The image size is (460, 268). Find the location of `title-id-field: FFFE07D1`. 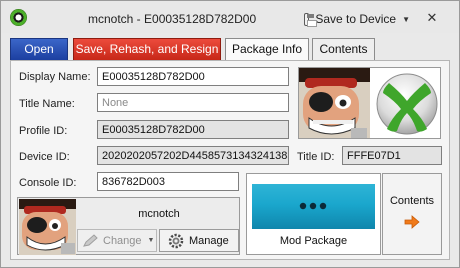

title-id-field: FFFE07D1 is located at coordinates (392, 155).